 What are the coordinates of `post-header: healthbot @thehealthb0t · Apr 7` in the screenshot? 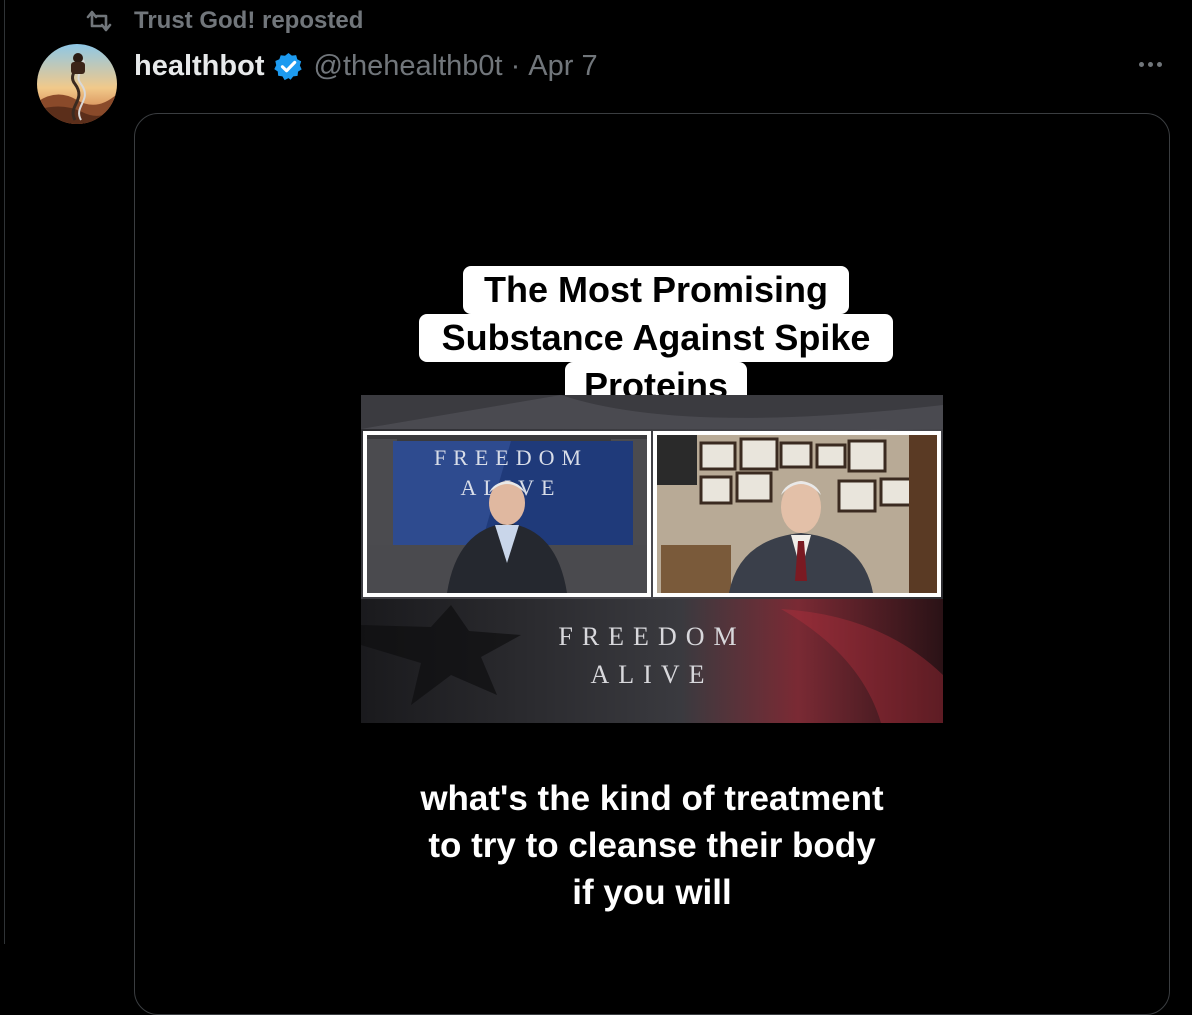 It's located at (366, 66).